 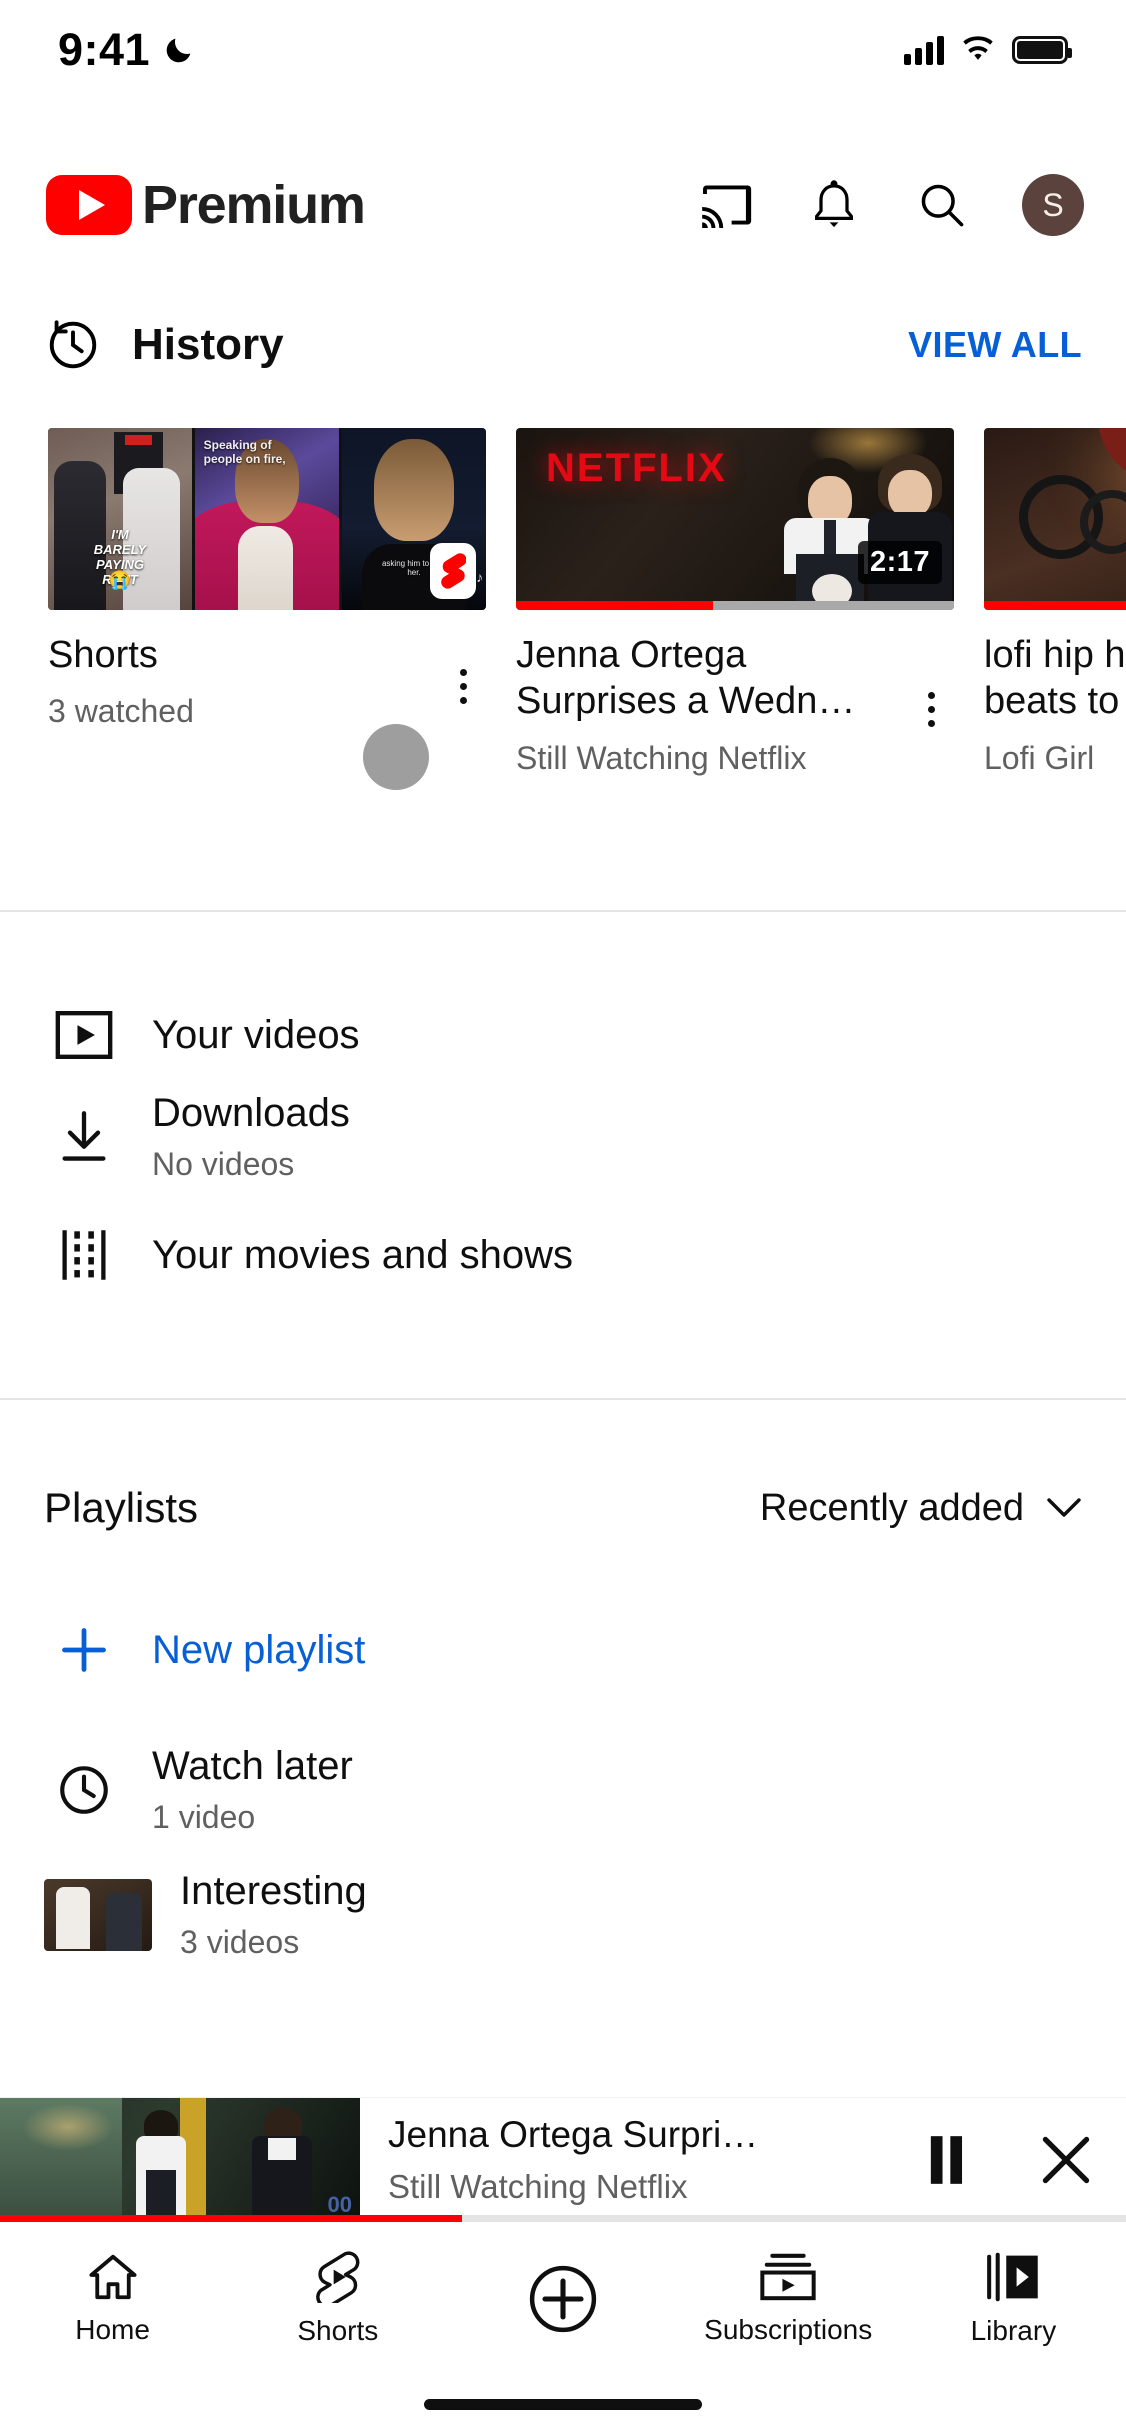 I want to click on avatar-initial: S, so click(x=1053, y=204).